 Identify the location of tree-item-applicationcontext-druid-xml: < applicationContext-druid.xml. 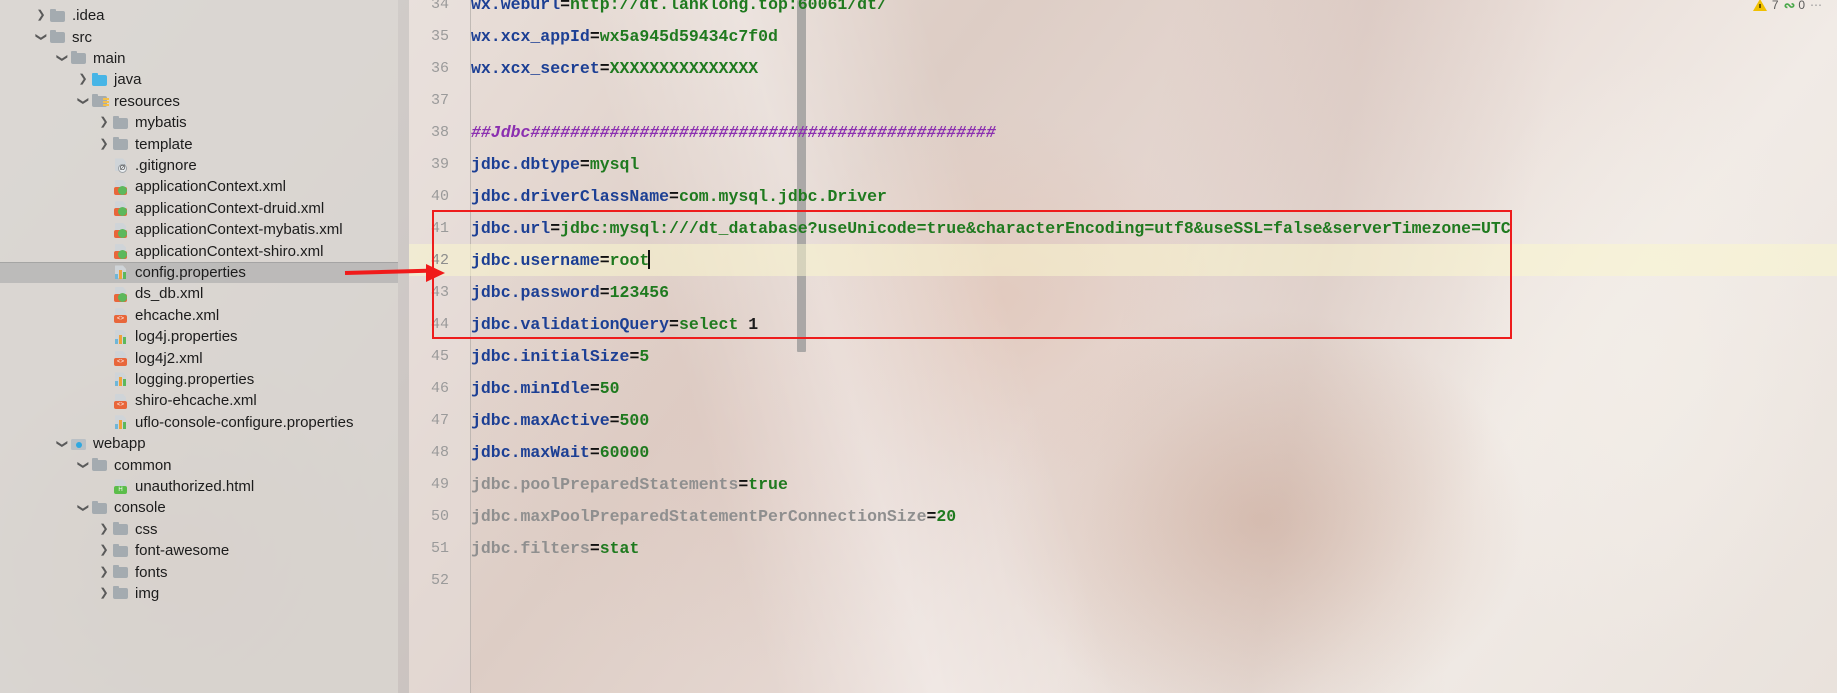
(199, 208).